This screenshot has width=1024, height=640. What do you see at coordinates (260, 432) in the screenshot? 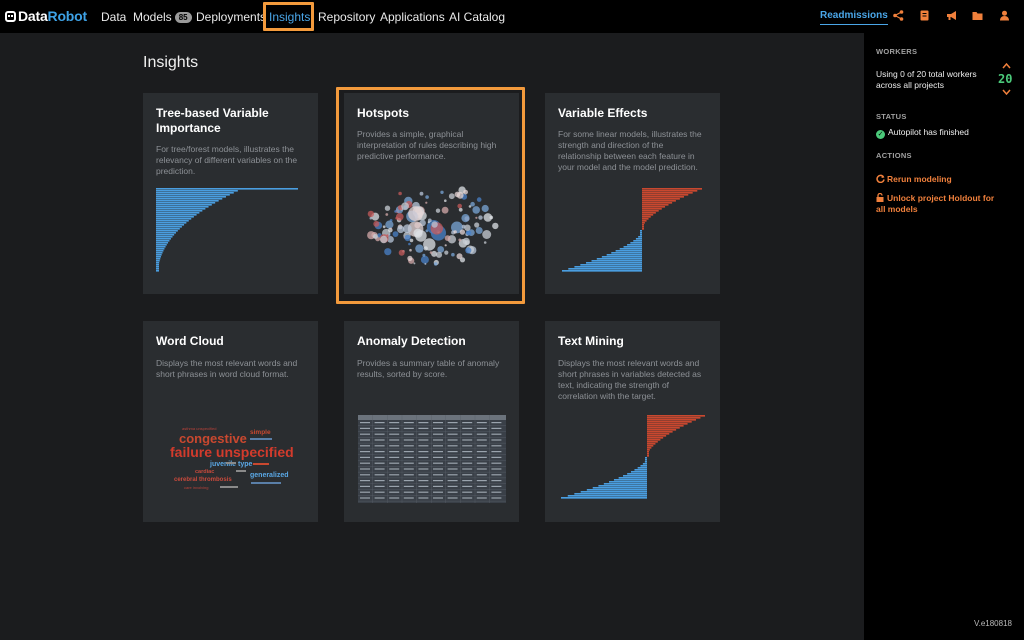
I see `wordcloud-word: simple` at bounding box center [260, 432].